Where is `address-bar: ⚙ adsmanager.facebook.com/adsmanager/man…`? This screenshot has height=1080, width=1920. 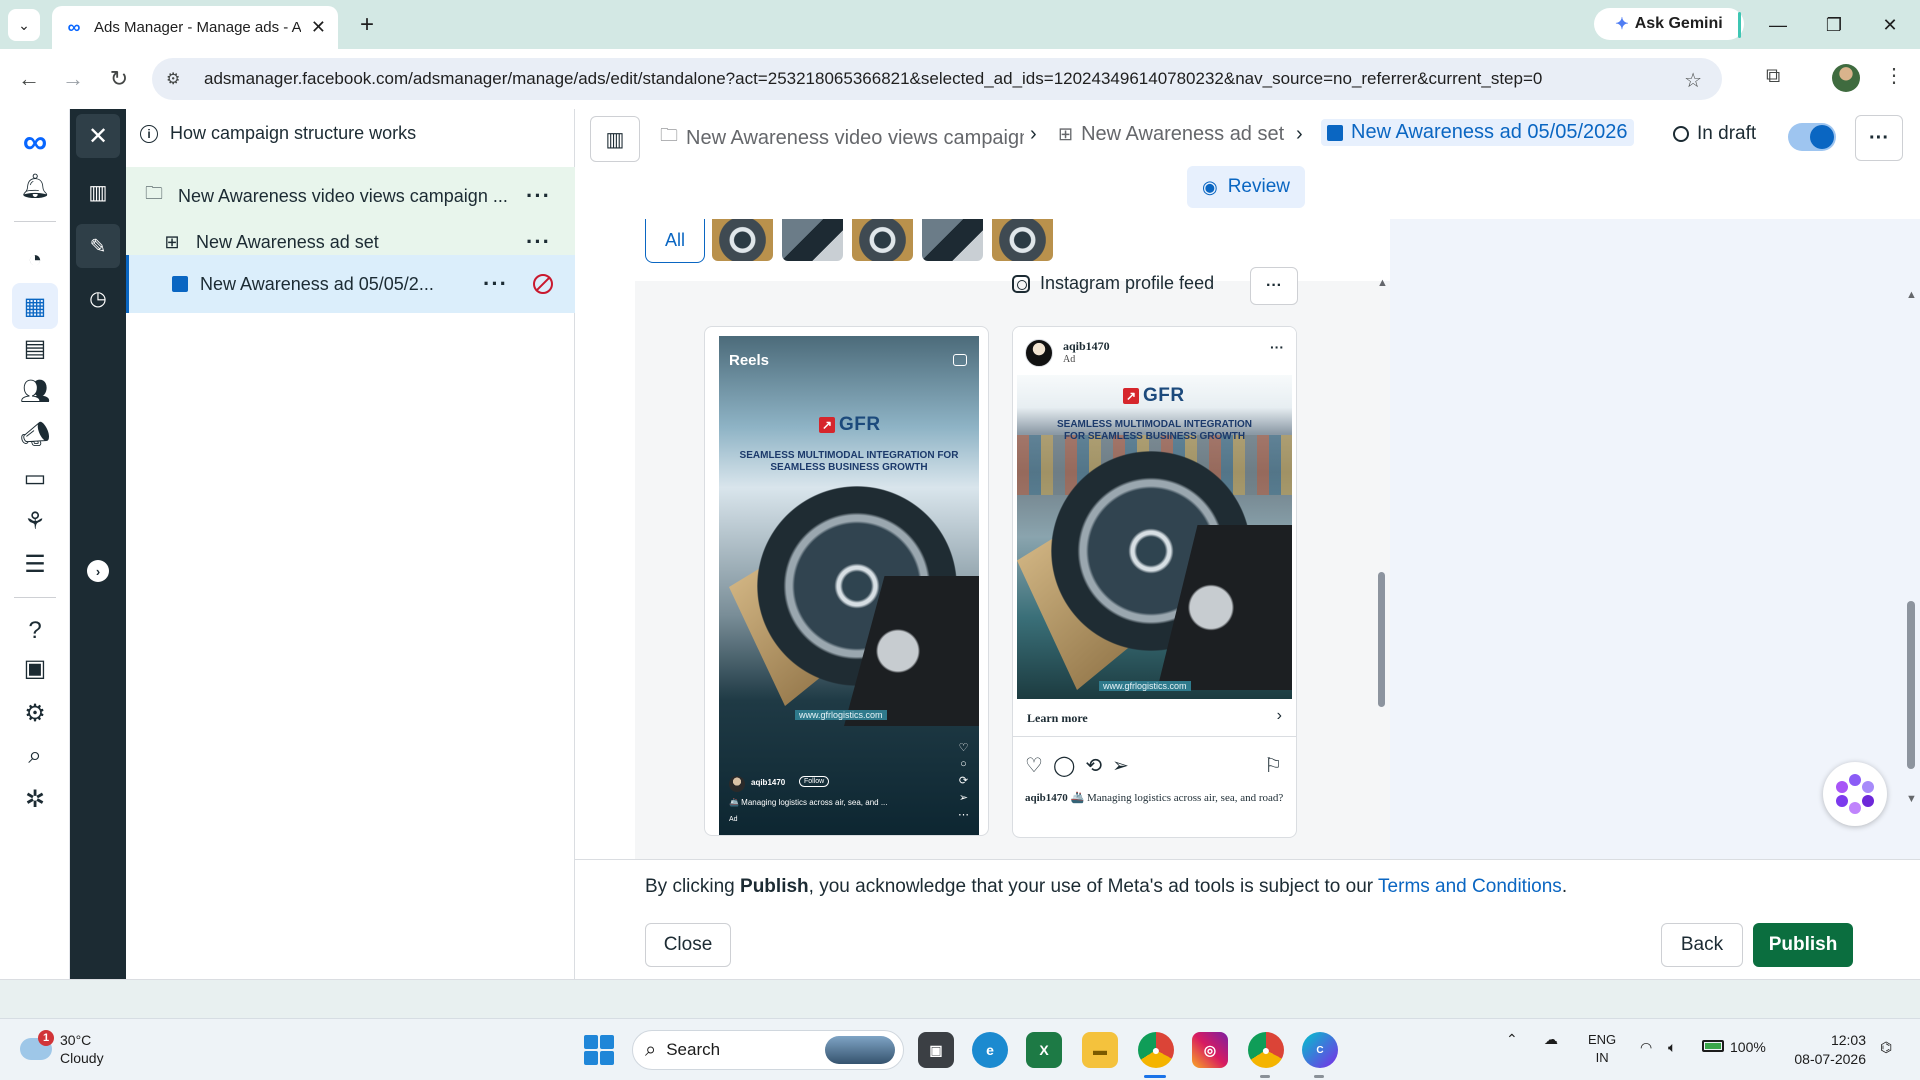 address-bar: ⚙ adsmanager.facebook.com/adsmanager/man… is located at coordinates (937, 79).